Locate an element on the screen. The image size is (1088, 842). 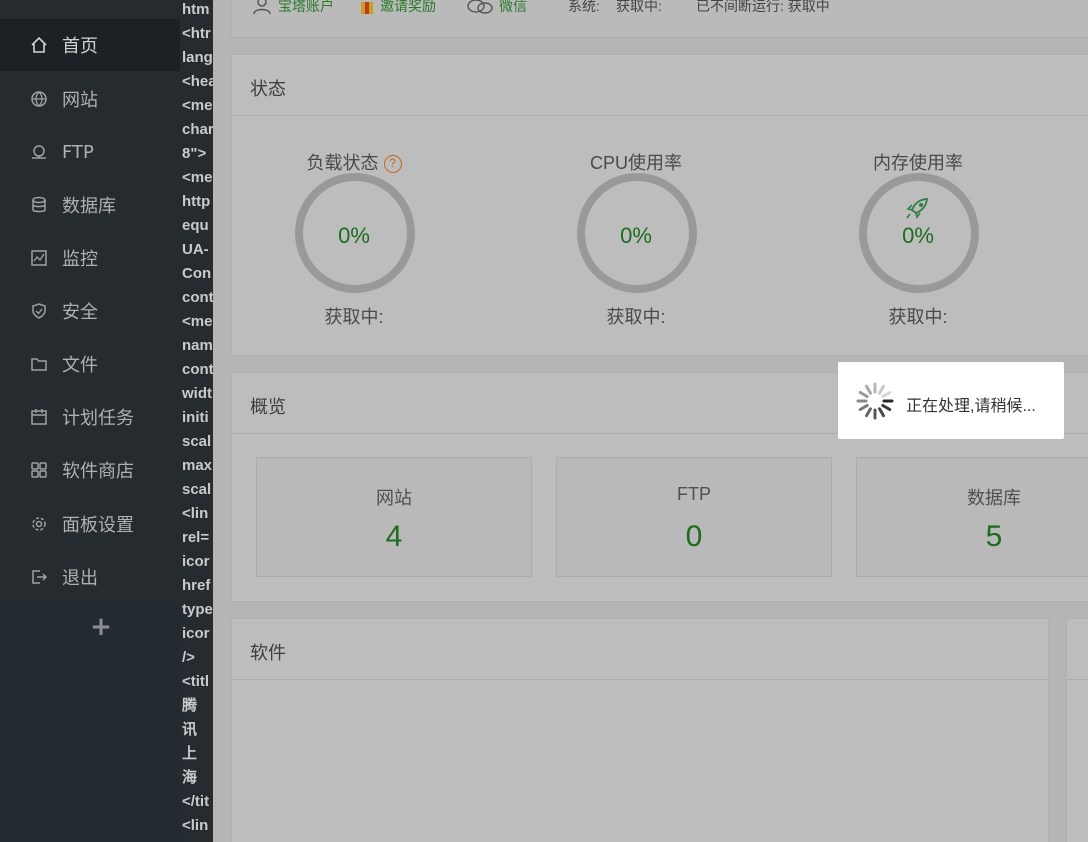
sidebar-item-settings: 面板设置 is located at coordinates (90, 524).